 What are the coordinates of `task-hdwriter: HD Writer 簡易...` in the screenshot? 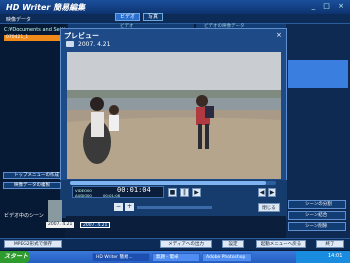 It's located at (121, 257).